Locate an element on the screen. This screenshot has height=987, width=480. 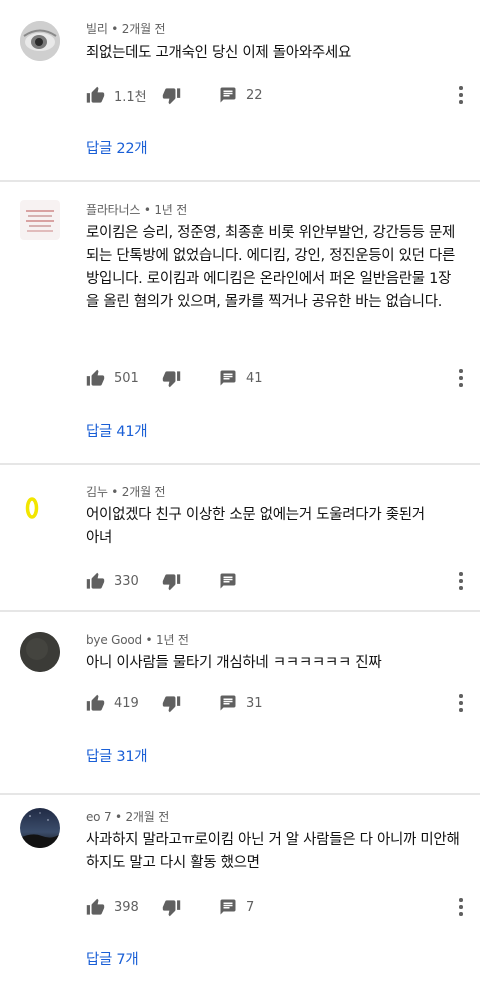
reply-count: 41 is located at coordinates (254, 378).